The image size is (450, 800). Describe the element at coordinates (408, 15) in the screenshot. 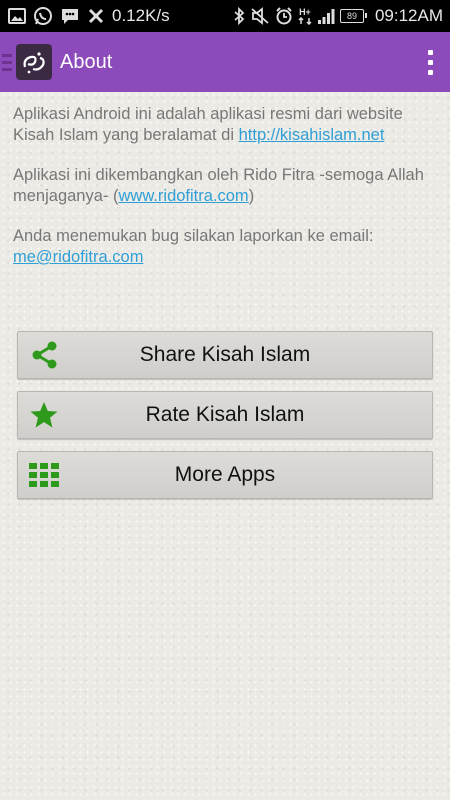

I see `clock: 09:12AM` at that location.